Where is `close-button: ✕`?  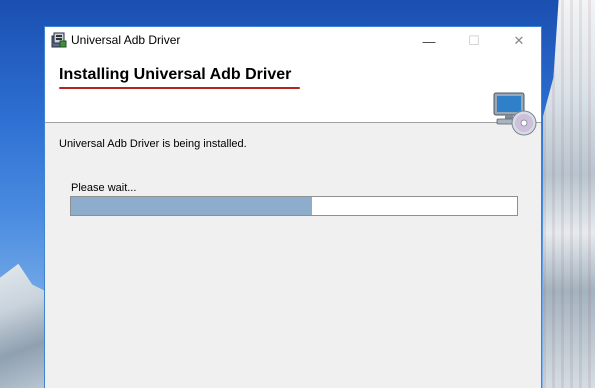 close-button: ✕ is located at coordinates (519, 41).